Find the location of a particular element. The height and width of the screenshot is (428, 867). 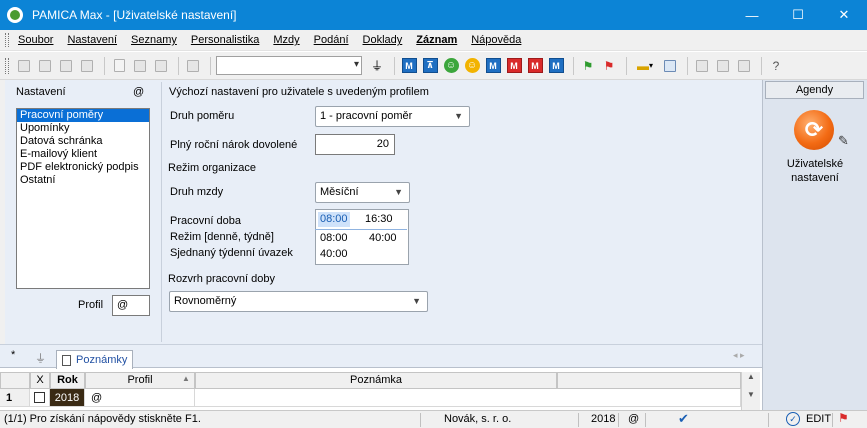

panel-divider is located at coordinates (161, 212).